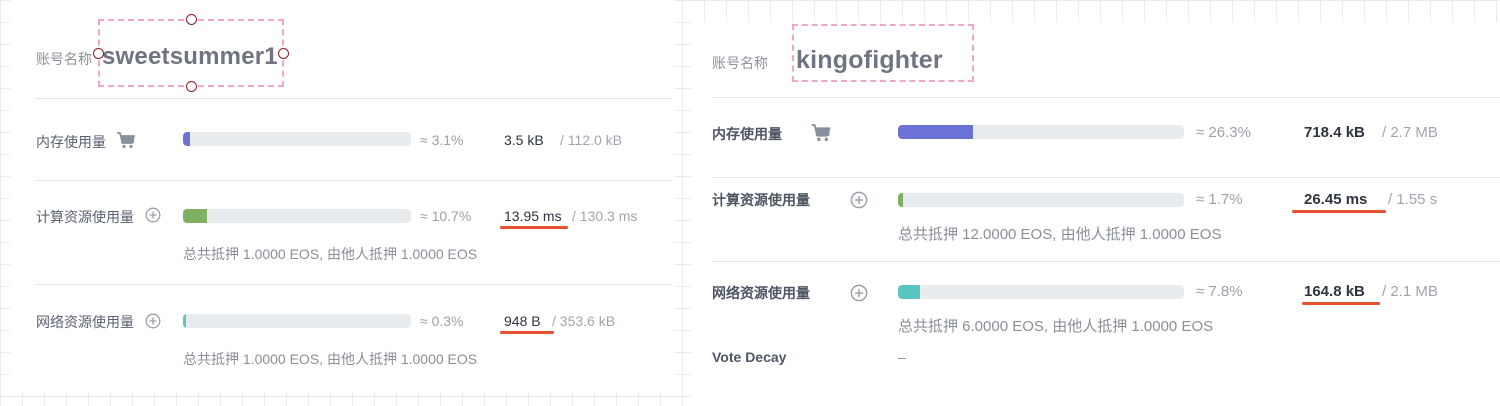 Image resolution: width=1500 pixels, height=406 pixels. Describe the element at coordinates (1336, 199) in the screenshot. I see `cpu-used: 26.45 ms` at that location.